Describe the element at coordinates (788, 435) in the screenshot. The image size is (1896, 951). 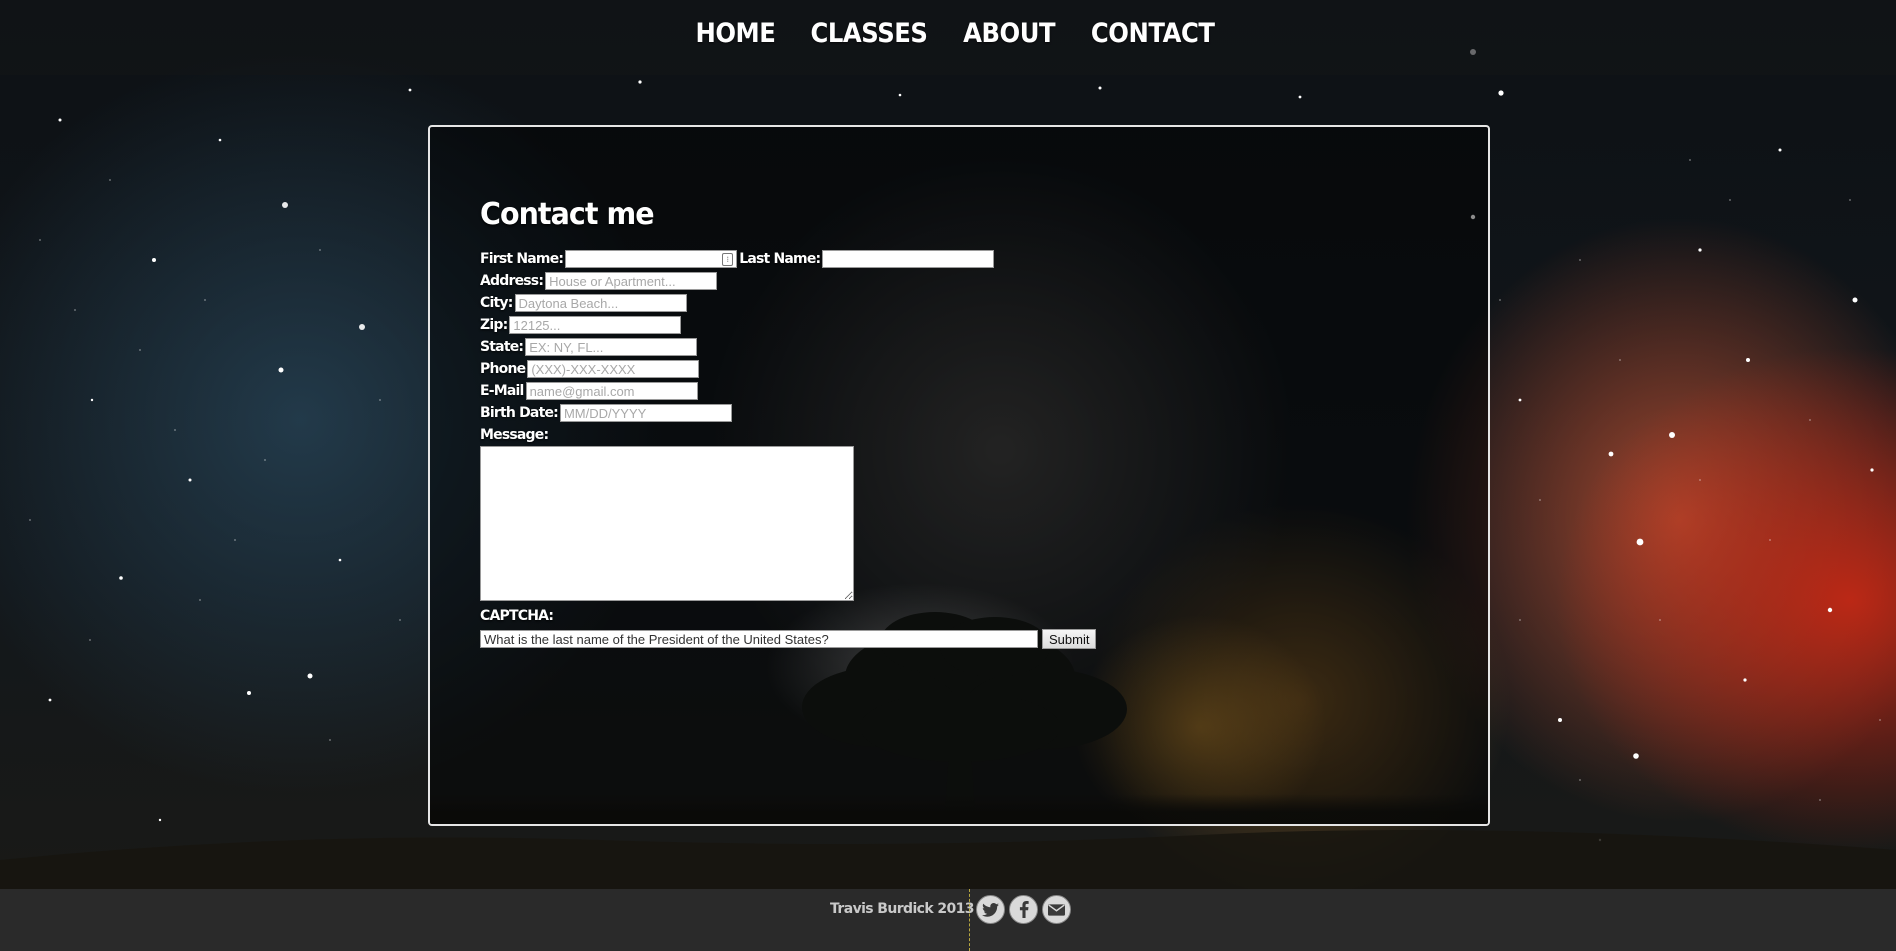
I see `message-label-row: Message:` at that location.